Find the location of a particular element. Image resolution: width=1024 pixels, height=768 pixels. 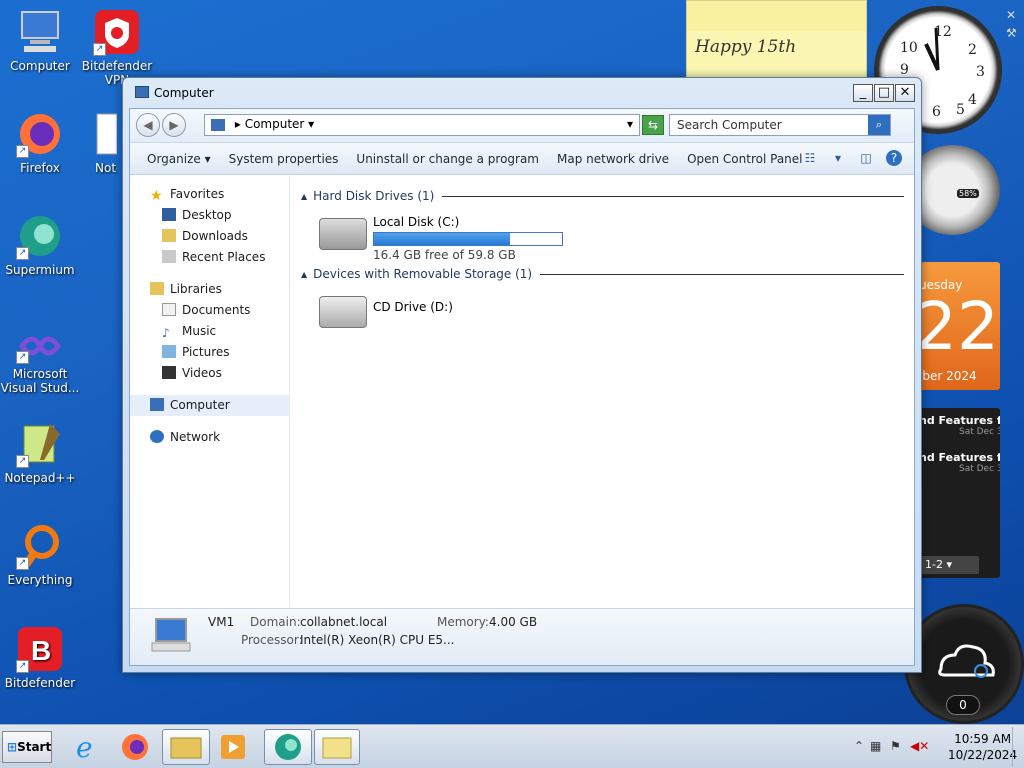

desktop-icon-note: Note is located at coordinates (97, 142).